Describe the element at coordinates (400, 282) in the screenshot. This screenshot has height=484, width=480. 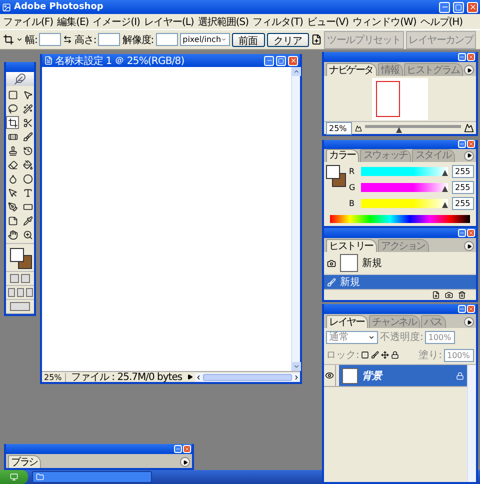
I see `history-state: 新規` at that location.